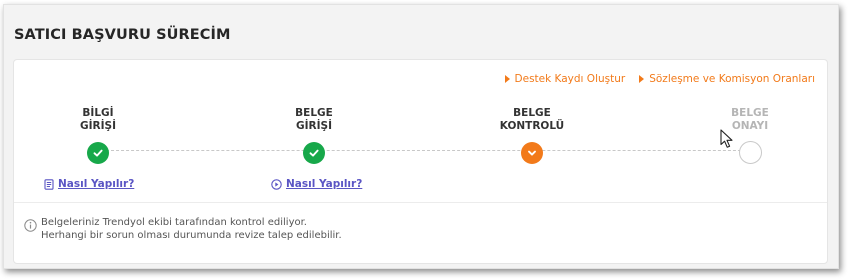 Image resolution: width=848 pixels, height=279 pixels. What do you see at coordinates (726, 138) in the screenshot?
I see `mouse-cursor-icon` at bounding box center [726, 138].